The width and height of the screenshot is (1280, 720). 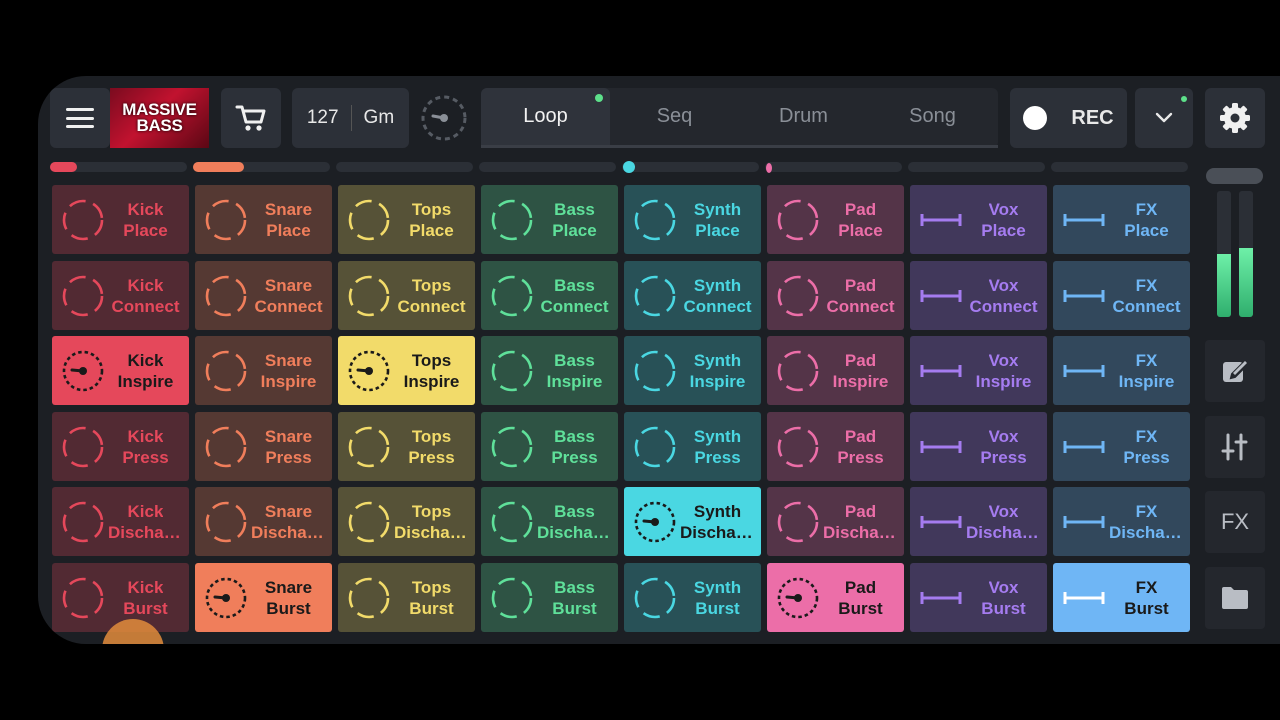 What do you see at coordinates (1003, 370) in the screenshot?
I see `pad-label: Vox Inspire` at bounding box center [1003, 370].